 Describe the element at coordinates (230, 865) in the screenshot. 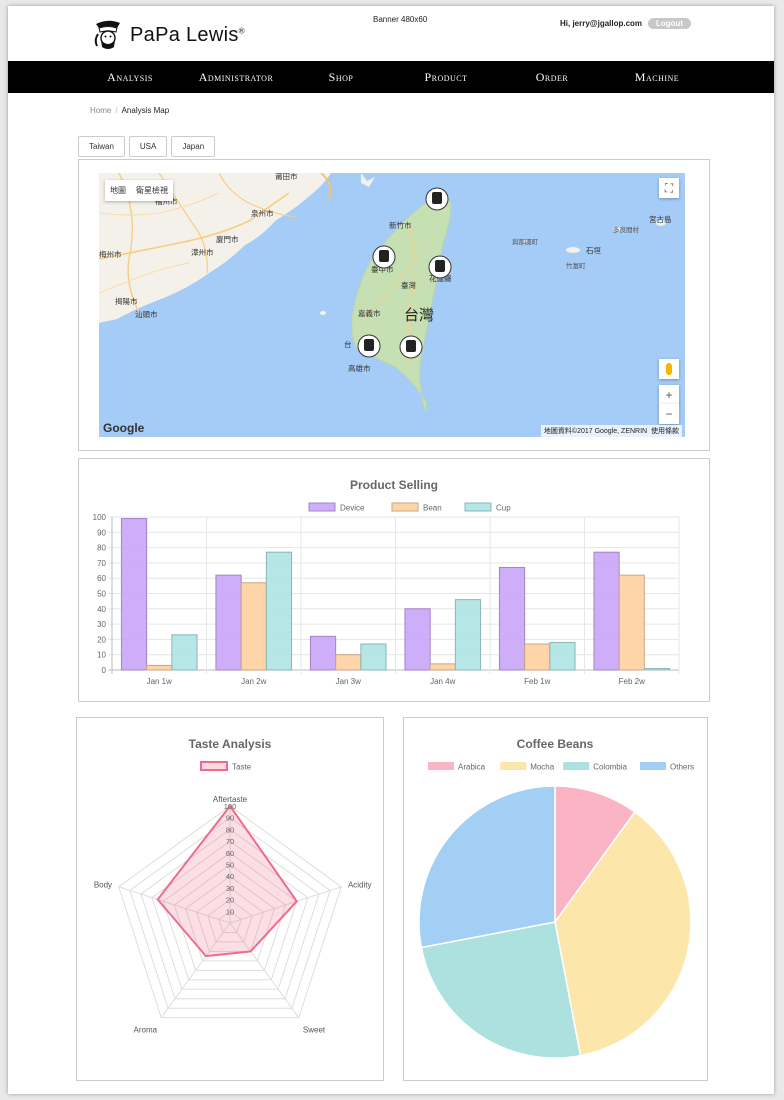

I see `radar-tick-label: 50` at that location.